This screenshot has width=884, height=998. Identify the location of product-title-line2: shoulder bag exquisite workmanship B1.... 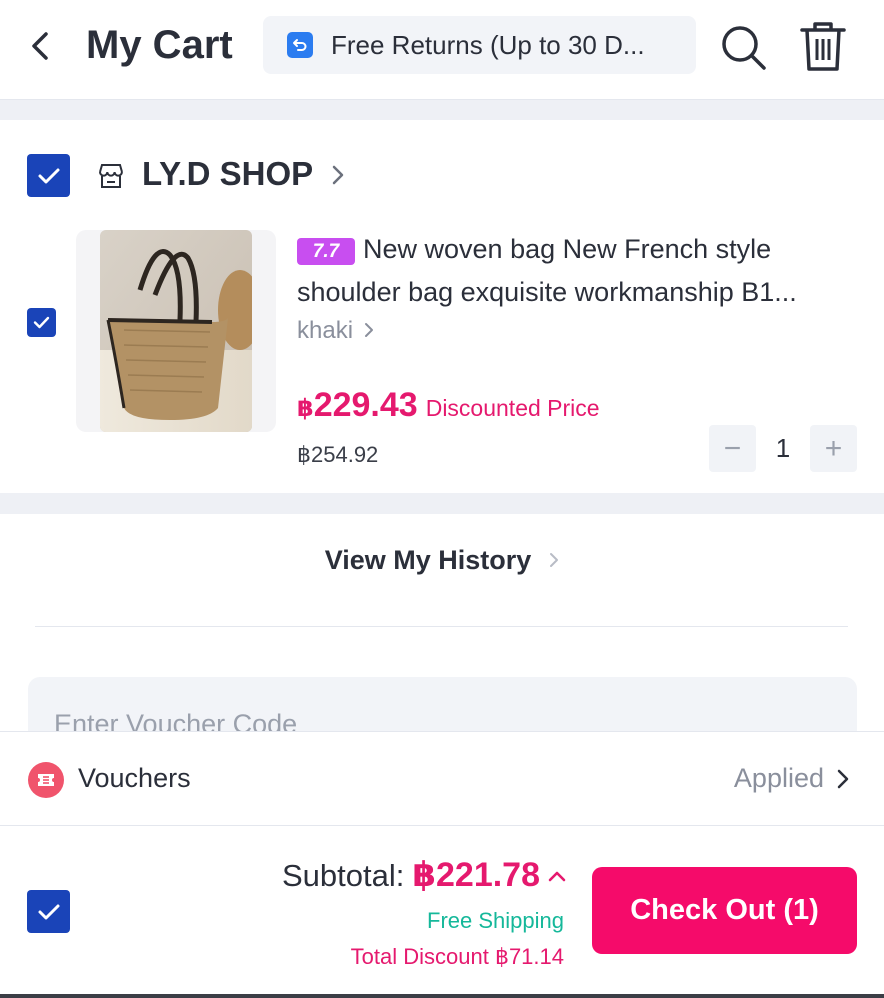
(547, 292).